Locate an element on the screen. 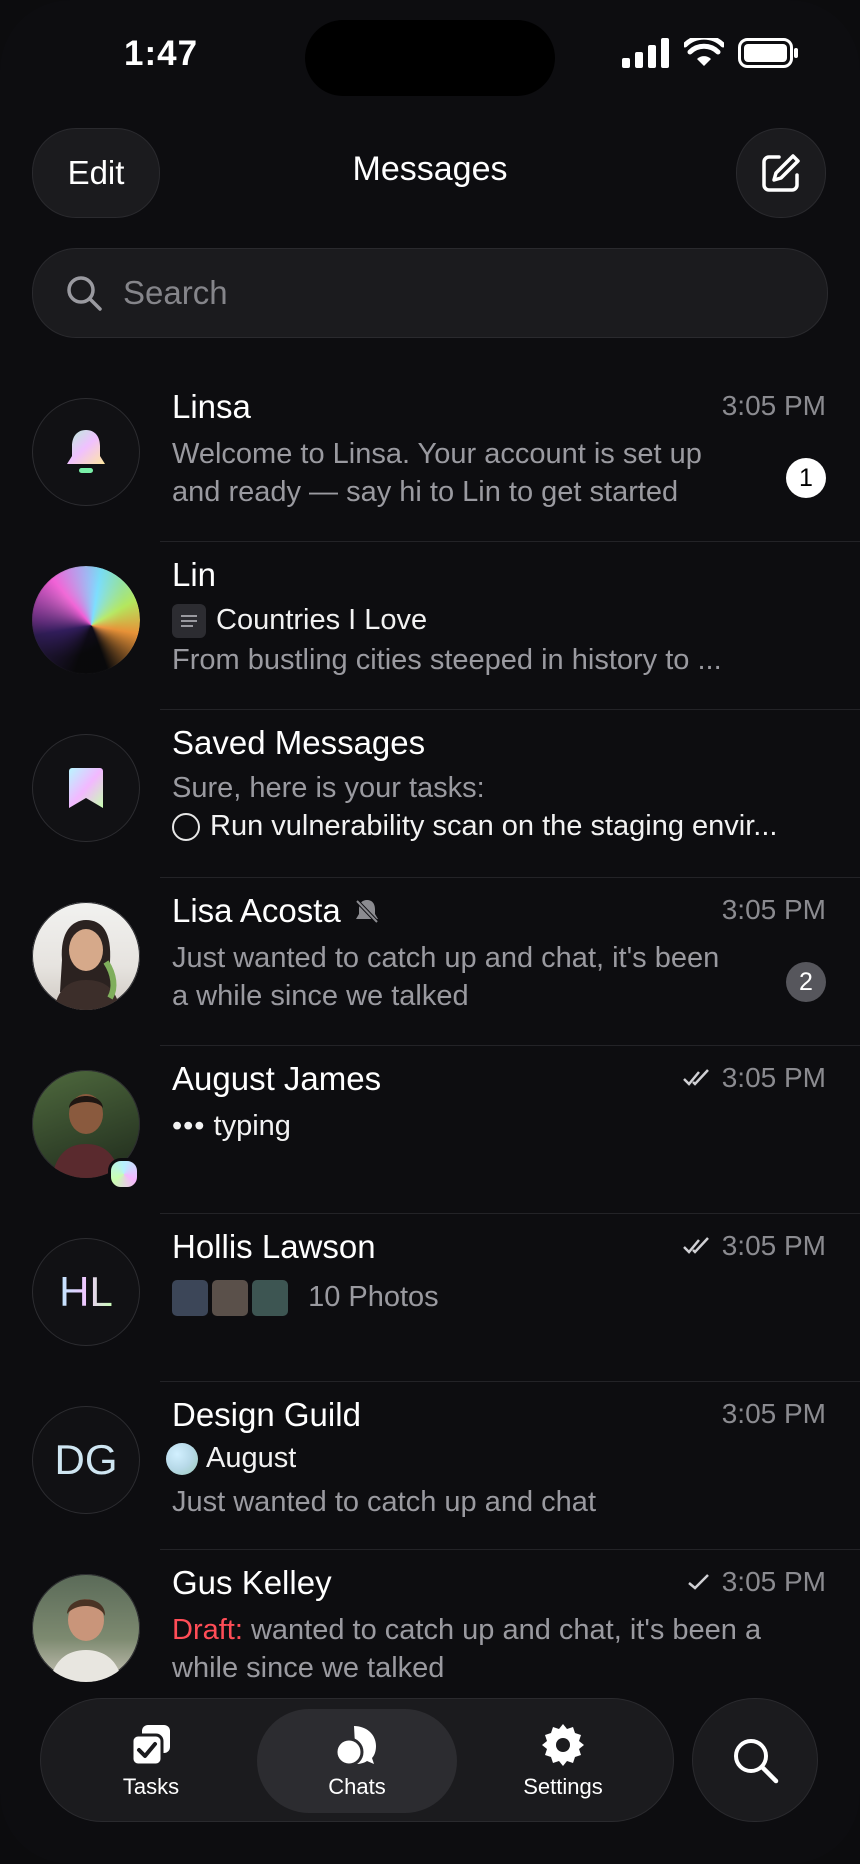 This screenshot has width=860, height=1864. tab-label: Chats is located at coordinates (357, 1786).